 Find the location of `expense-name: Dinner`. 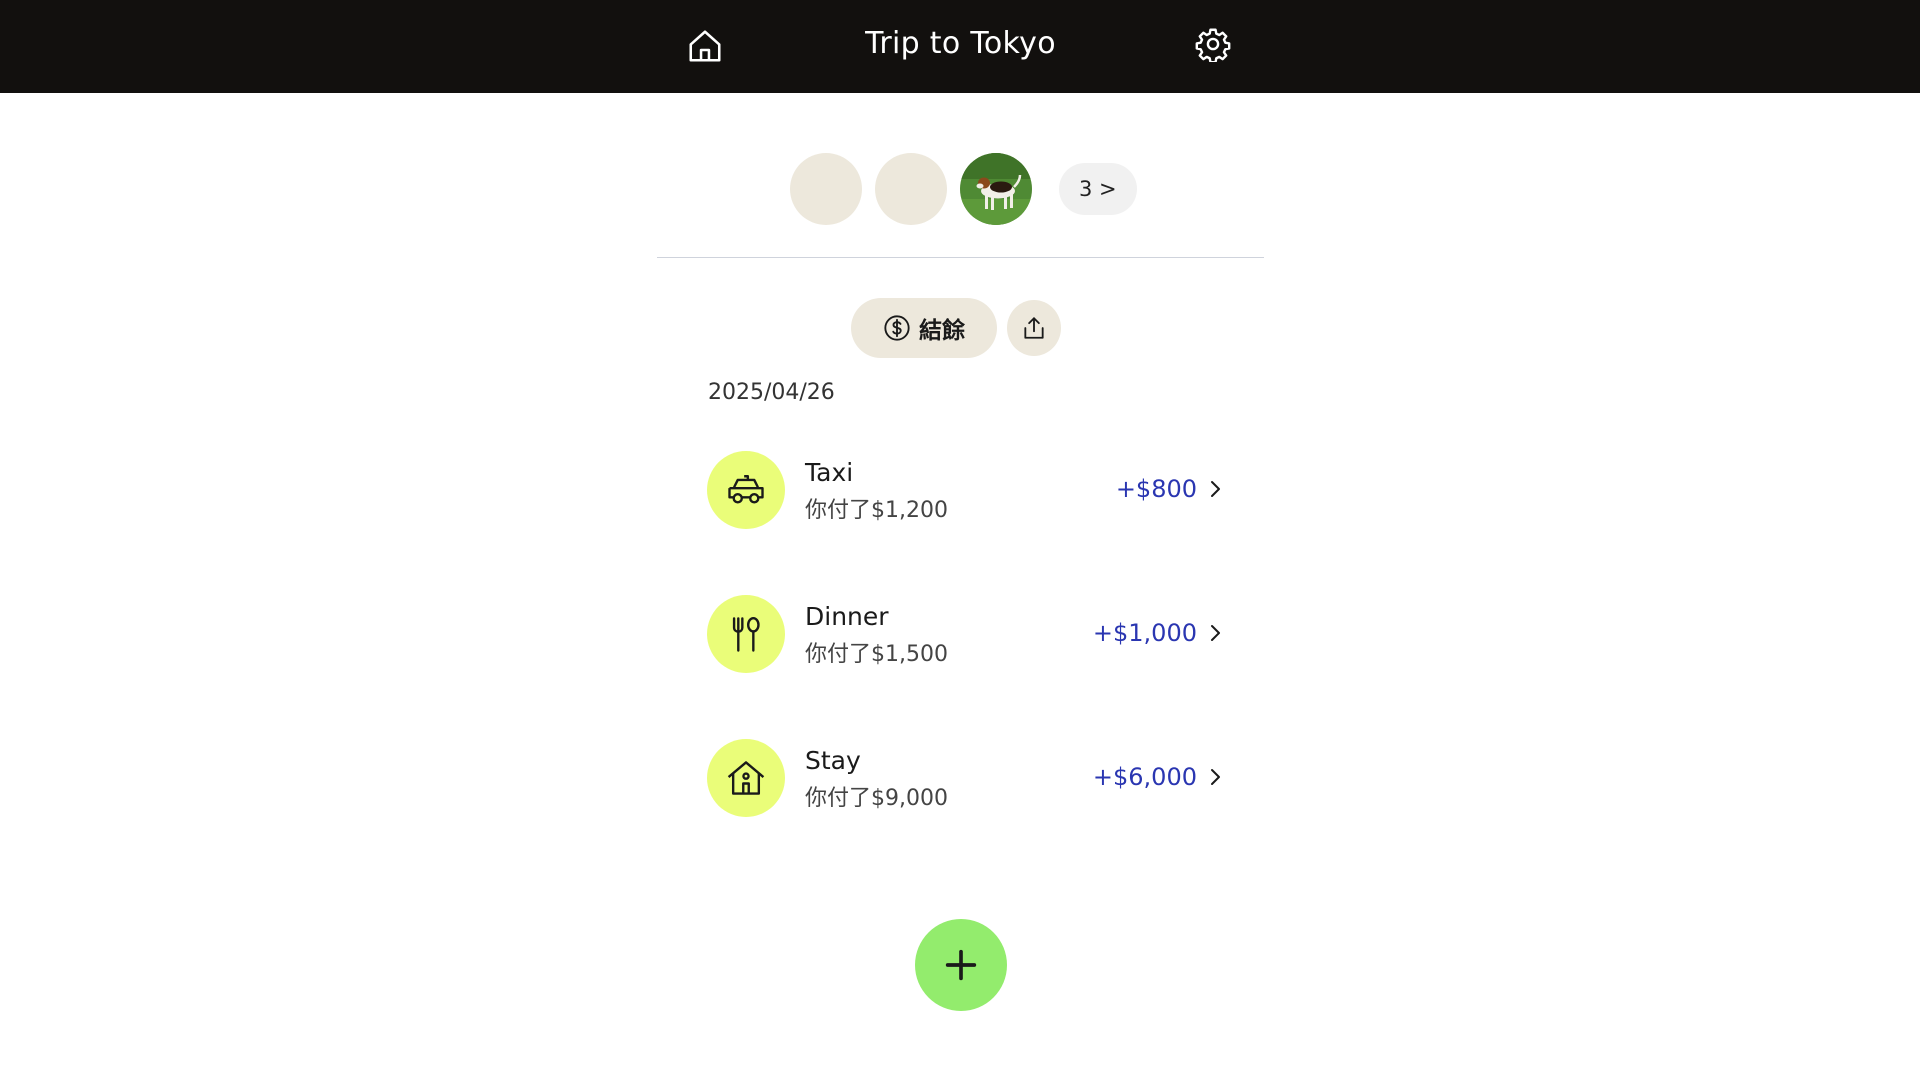

expense-name: Dinner is located at coordinates (847, 616).